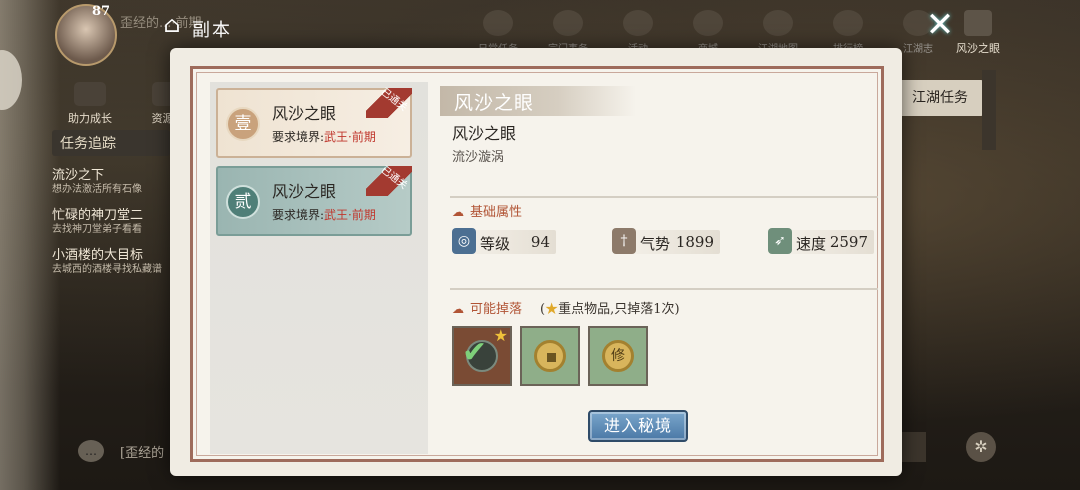 The width and height of the screenshot is (1080, 490). What do you see at coordinates (624, 241) in the screenshot?
I see `sword-icon: †` at bounding box center [624, 241].